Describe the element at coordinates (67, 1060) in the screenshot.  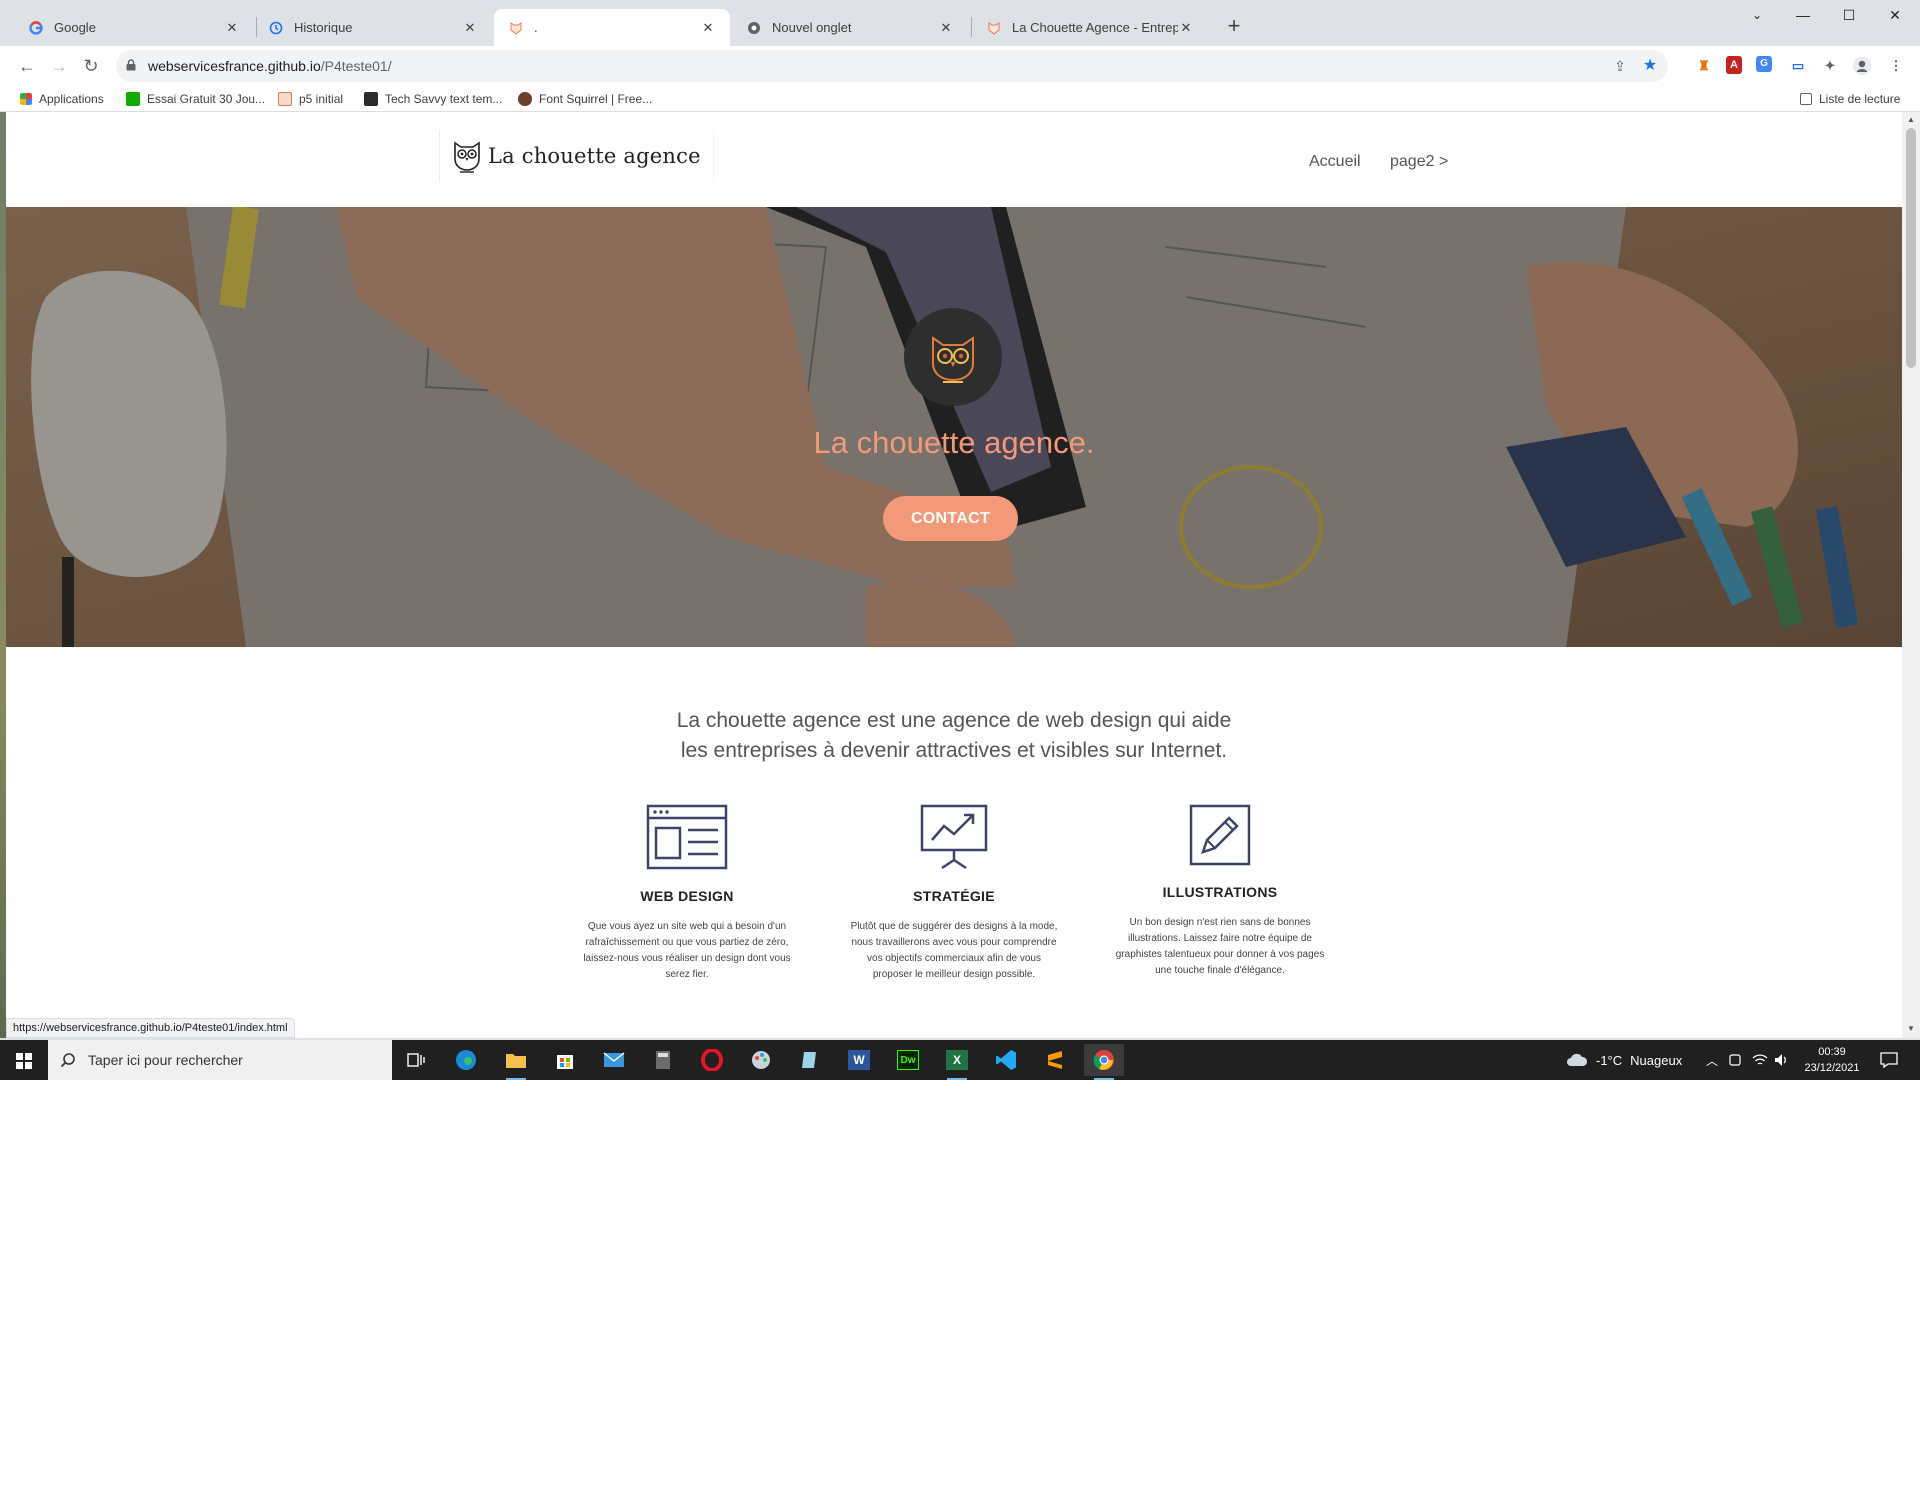
I see `search-icon` at that location.